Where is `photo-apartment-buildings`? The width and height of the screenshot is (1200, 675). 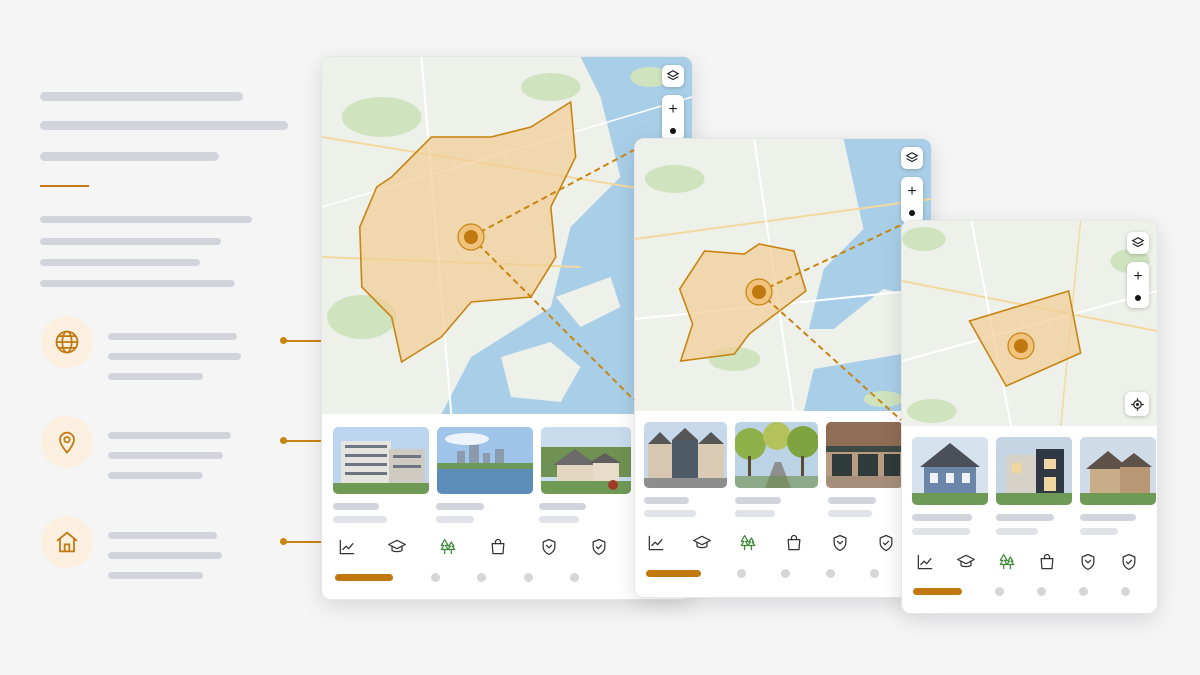
photo-apartment-buildings is located at coordinates (381, 460).